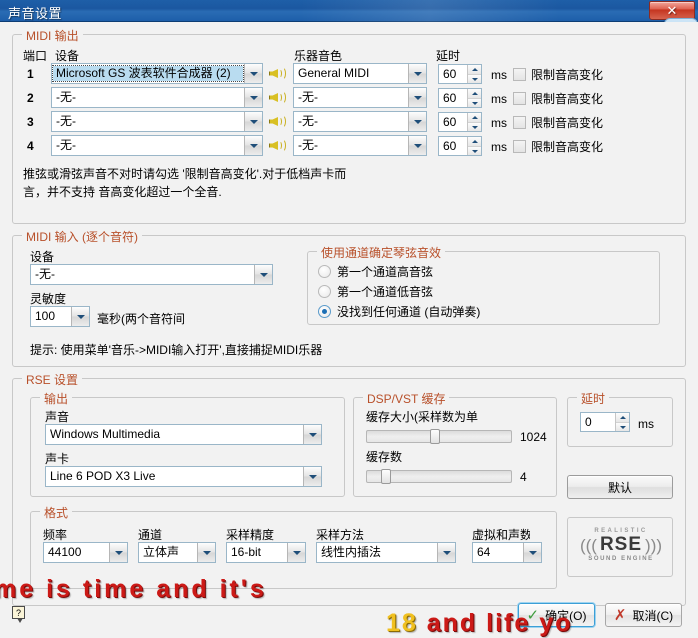 The height and width of the screenshot is (638, 698). Describe the element at coordinates (422, 417) in the screenshot. I see `buffer-size-label: 缓存大小(采样数为单` at that location.